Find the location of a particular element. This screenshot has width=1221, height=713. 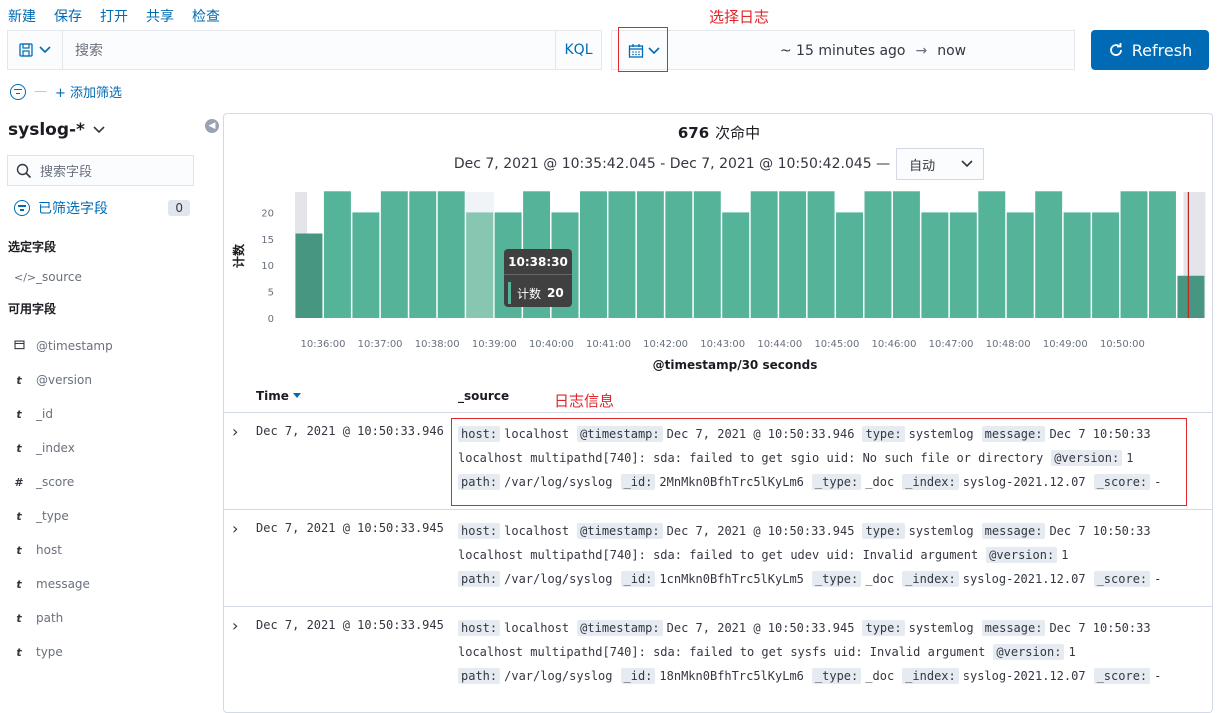

field-name: _source is located at coordinates (59, 277).